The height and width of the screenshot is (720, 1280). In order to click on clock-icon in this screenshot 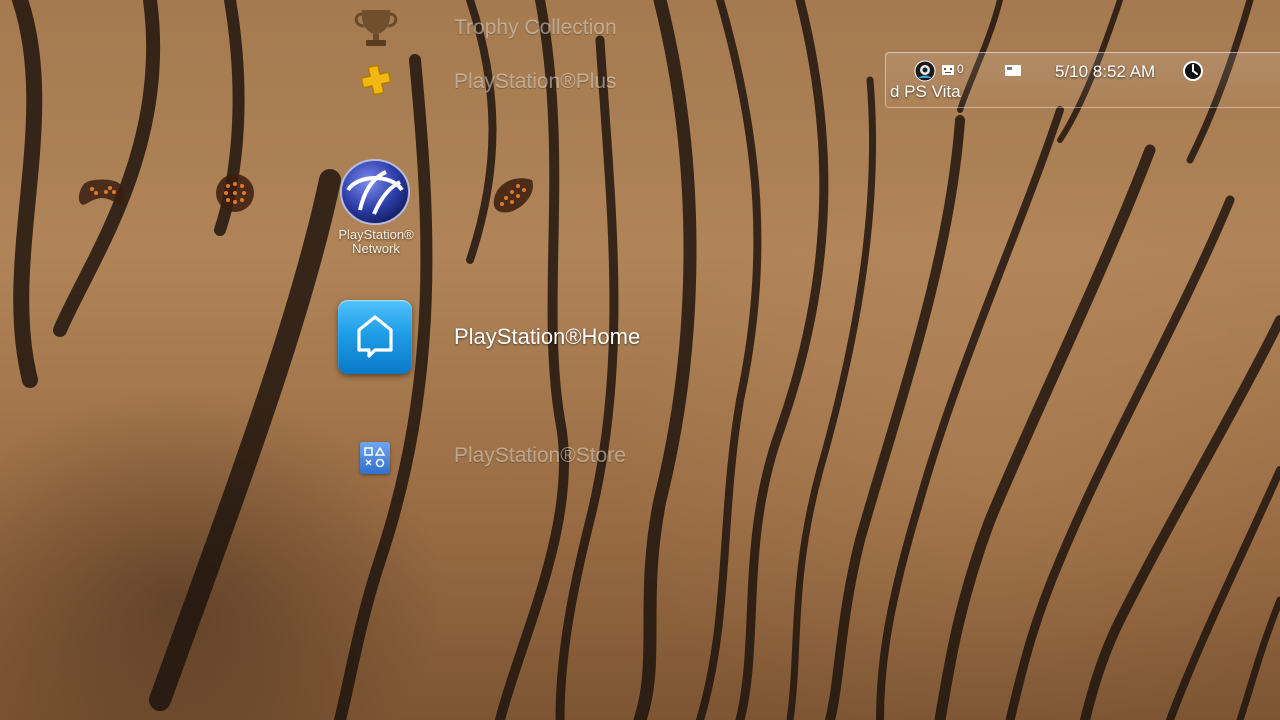, I will do `click(1193, 71)`.